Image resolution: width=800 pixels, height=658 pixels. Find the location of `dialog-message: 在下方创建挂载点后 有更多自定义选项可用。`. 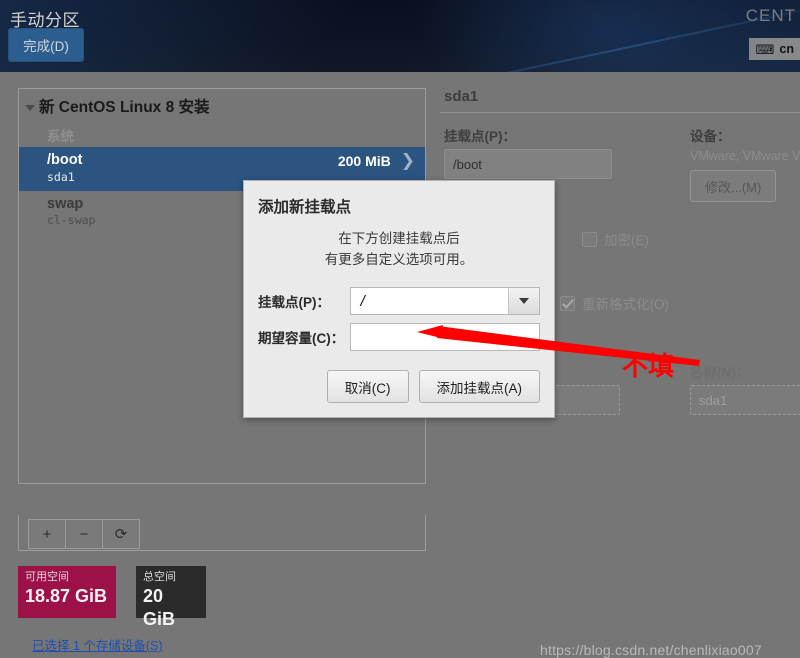

dialog-message: 在下方创建挂载点后 有更多自定义选项可用。 is located at coordinates (399, 250).